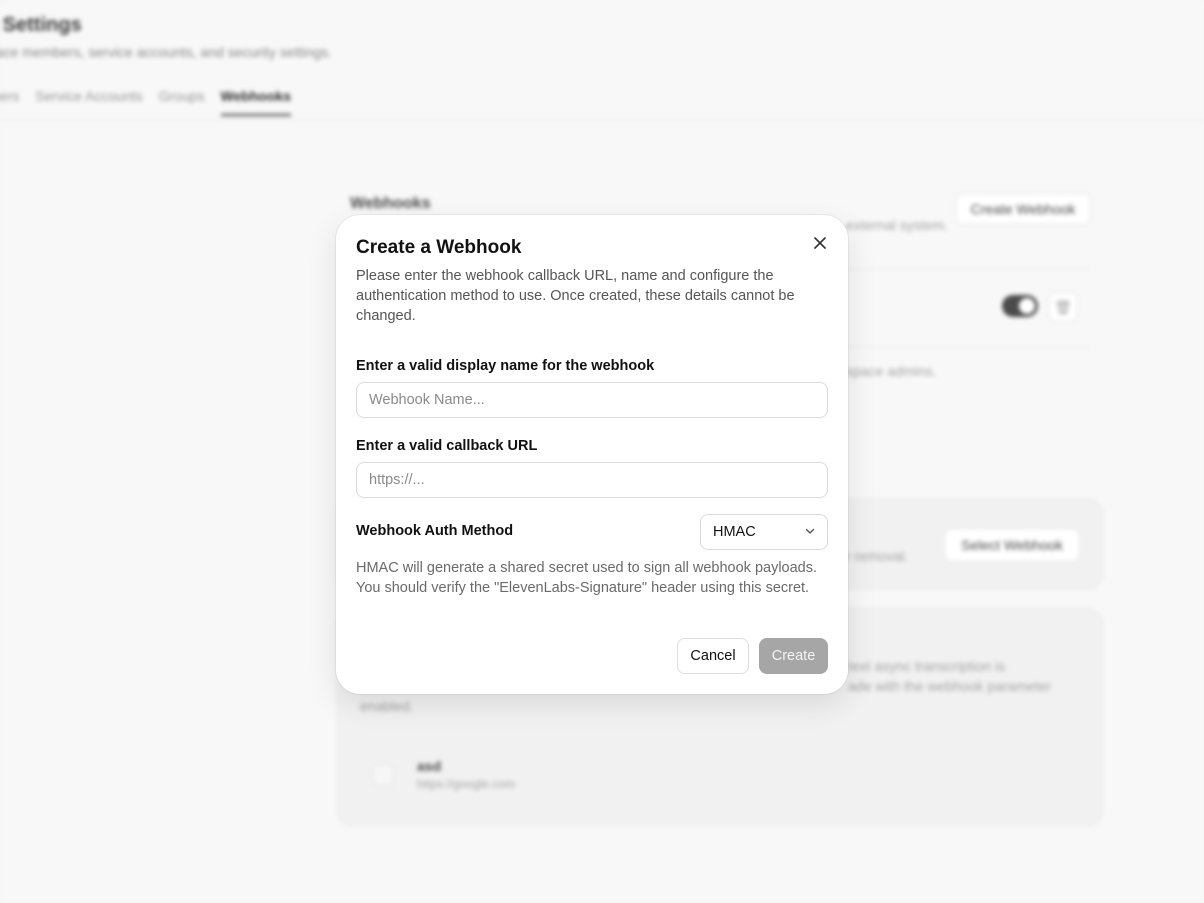  What do you see at coordinates (713, 656) in the screenshot?
I see `cancel-button: Cancel` at bounding box center [713, 656].